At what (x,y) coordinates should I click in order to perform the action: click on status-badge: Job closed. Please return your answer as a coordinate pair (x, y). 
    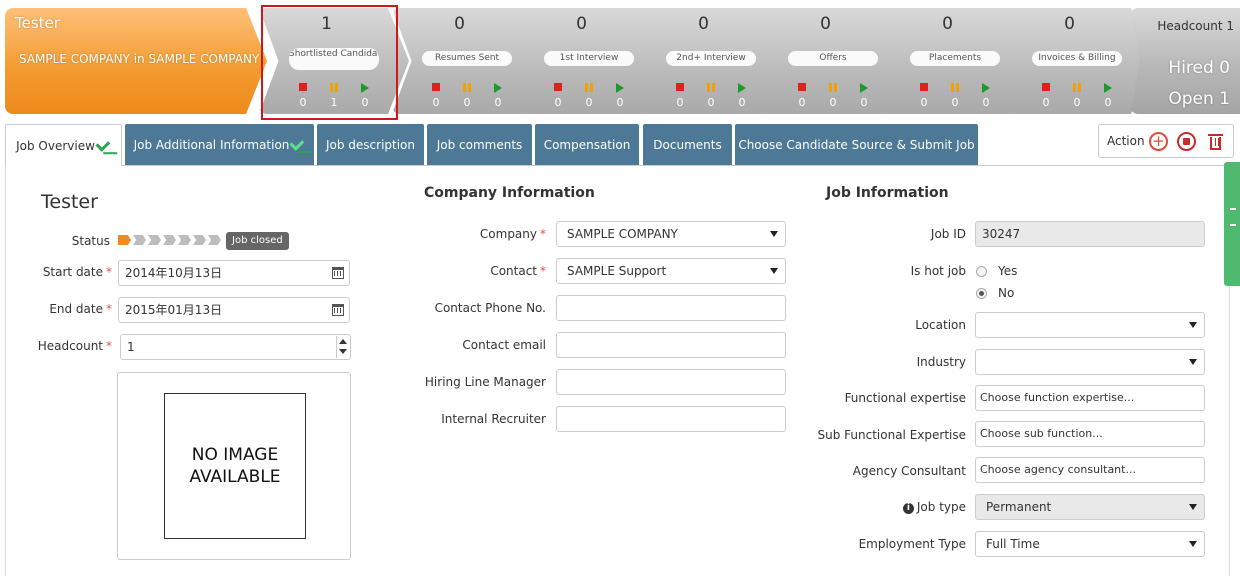
    Looking at the image, I should click on (257, 241).